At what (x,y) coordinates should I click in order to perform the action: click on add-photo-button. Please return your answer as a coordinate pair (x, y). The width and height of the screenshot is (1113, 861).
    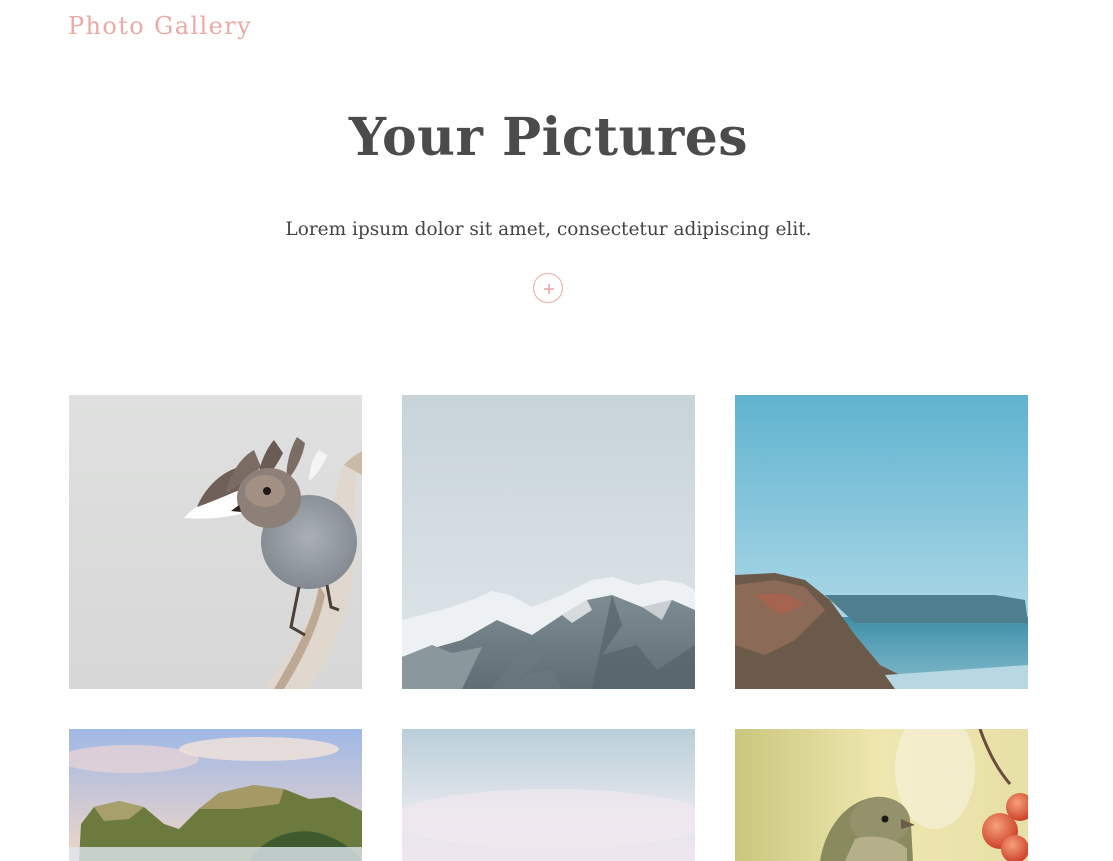
    Looking at the image, I should click on (548, 288).